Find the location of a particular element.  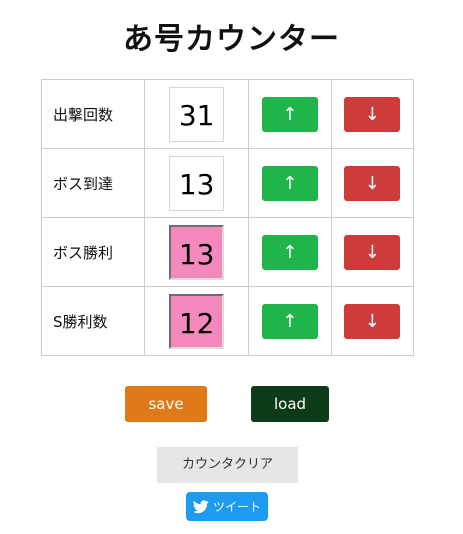

increment-button-sortie: ↑ is located at coordinates (289, 114).